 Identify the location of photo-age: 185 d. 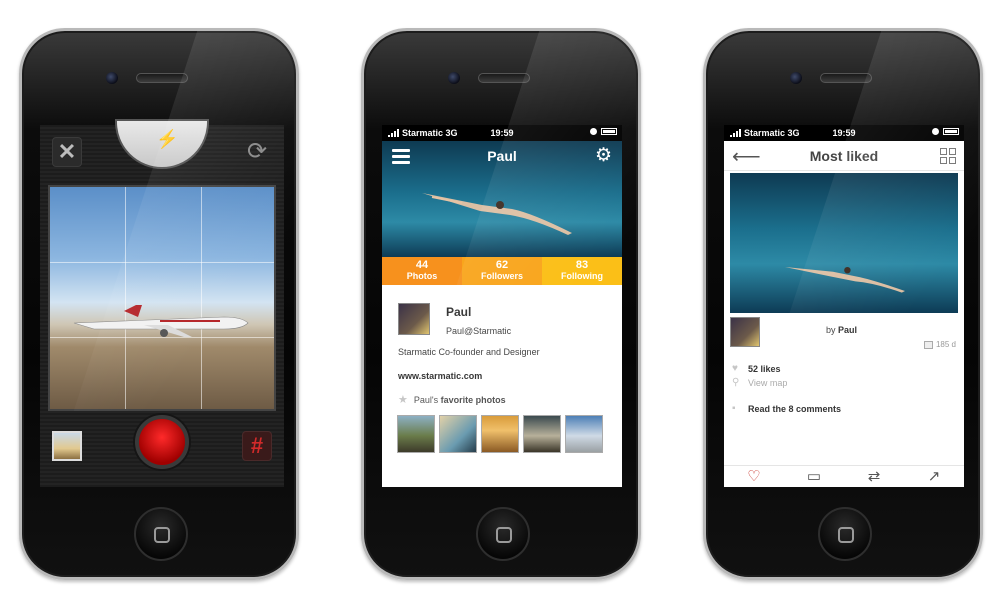
(939, 344).